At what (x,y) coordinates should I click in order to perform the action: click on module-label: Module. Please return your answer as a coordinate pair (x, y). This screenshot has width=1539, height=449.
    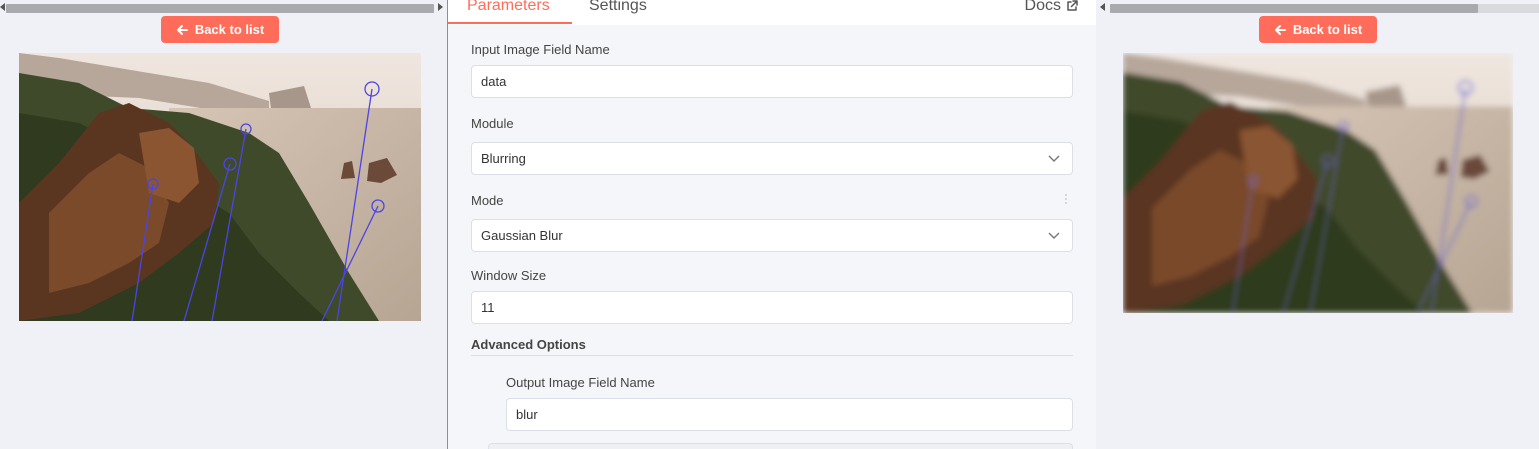
    Looking at the image, I should click on (492, 123).